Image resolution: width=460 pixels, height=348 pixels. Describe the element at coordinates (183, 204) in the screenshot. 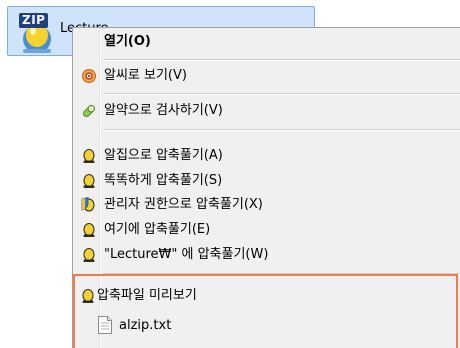

I see `menu-item-label: 관리자 권한으로 압축풀기(X)` at that location.